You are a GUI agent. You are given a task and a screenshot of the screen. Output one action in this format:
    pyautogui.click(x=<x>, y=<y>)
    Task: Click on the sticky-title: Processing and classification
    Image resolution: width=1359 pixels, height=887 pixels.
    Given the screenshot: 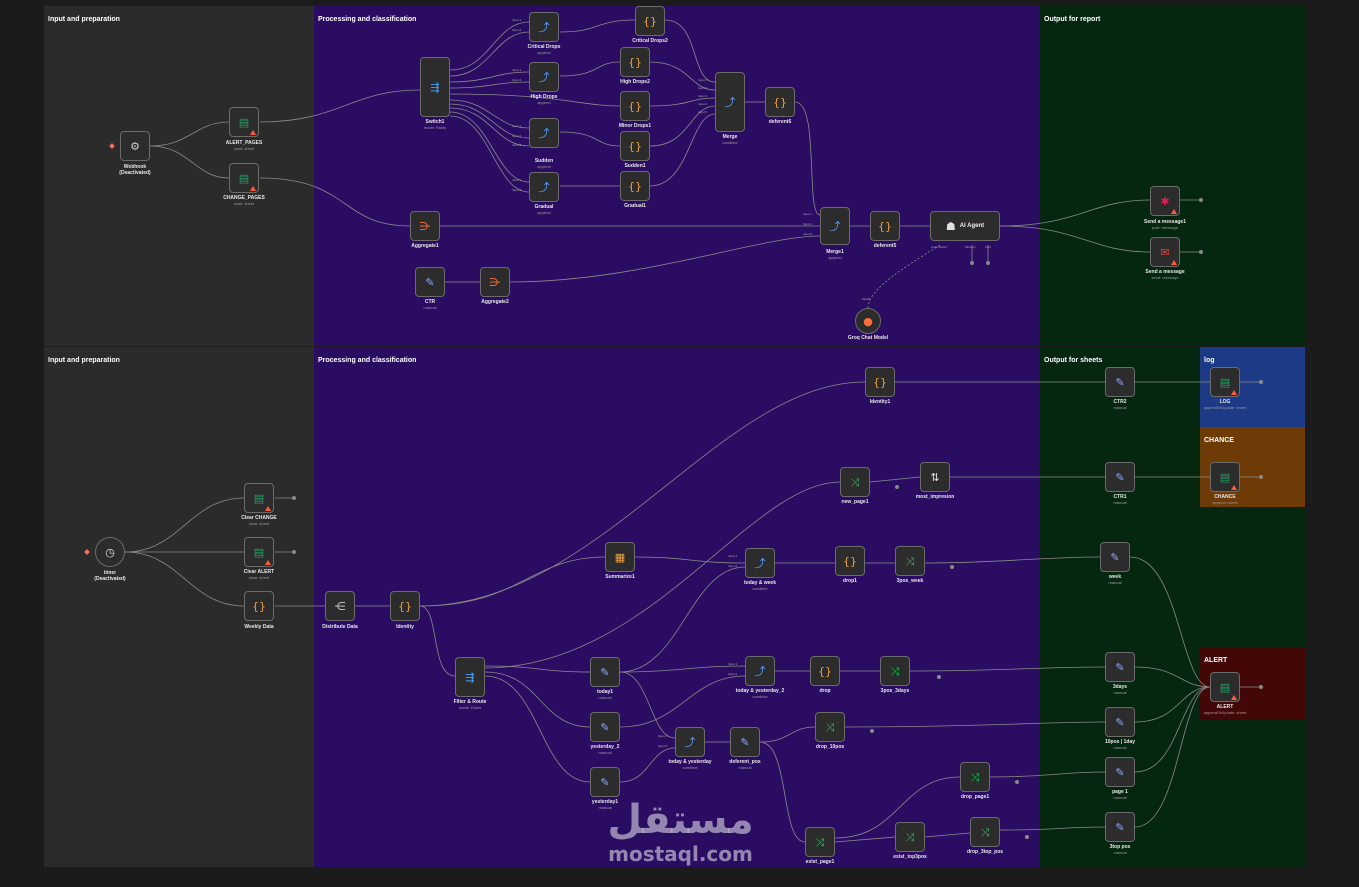 What is the action you would take?
    pyautogui.click(x=367, y=19)
    